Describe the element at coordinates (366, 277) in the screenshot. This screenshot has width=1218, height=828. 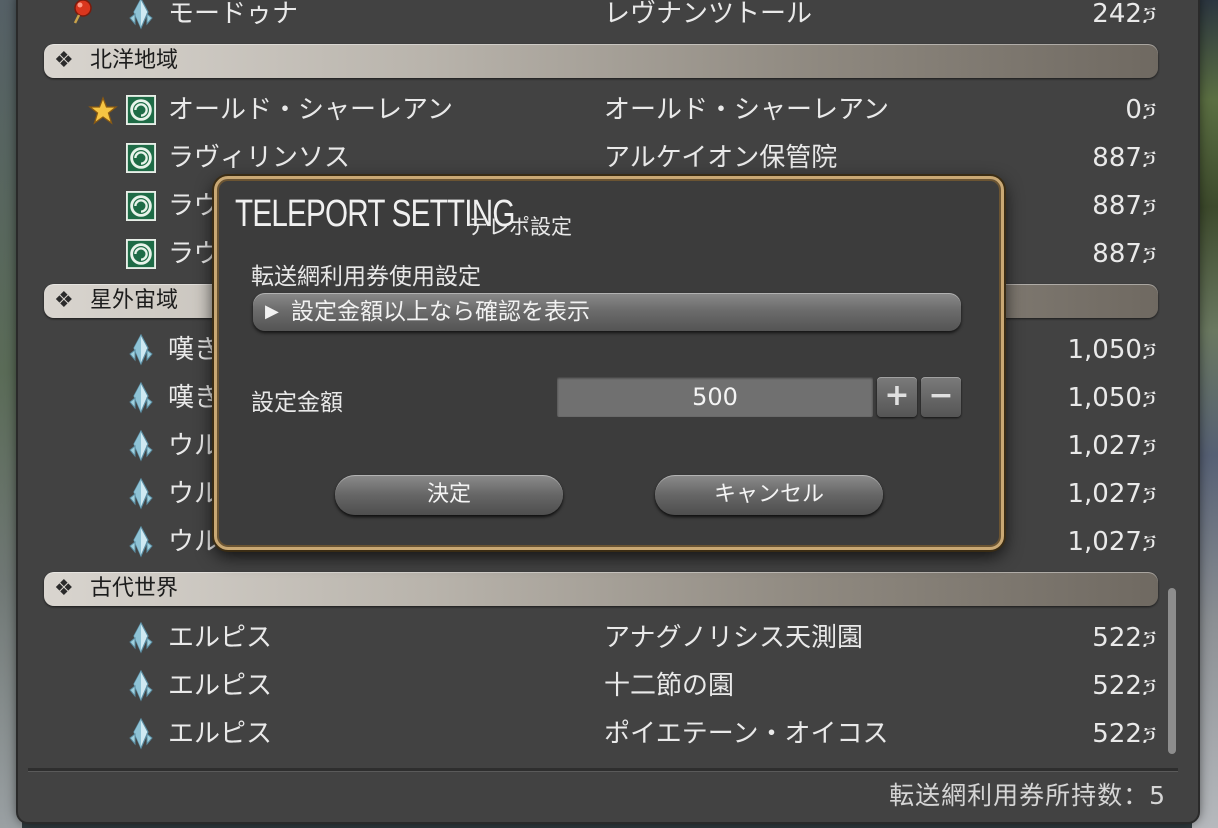
I see `ticket-setting-label: 転送網利用券使用設定` at that location.